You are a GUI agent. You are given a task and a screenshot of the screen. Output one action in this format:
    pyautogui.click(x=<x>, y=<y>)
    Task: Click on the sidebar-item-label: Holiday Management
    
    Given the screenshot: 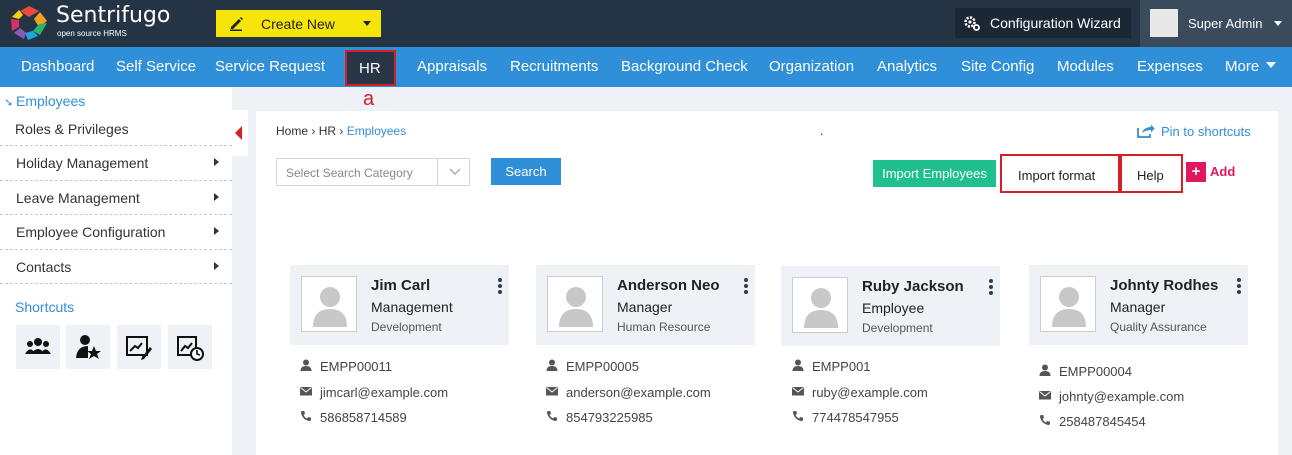 What is the action you would take?
    pyautogui.click(x=82, y=163)
    